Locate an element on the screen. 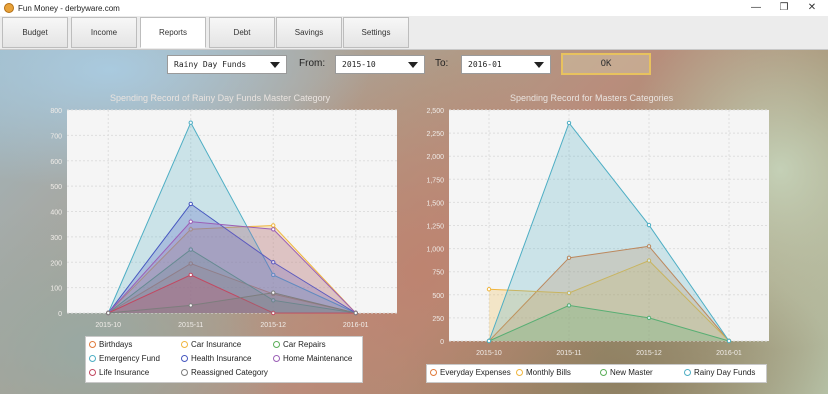 The width and height of the screenshot is (828, 394). x-tick-label: 2015-12 is located at coordinates (649, 353).